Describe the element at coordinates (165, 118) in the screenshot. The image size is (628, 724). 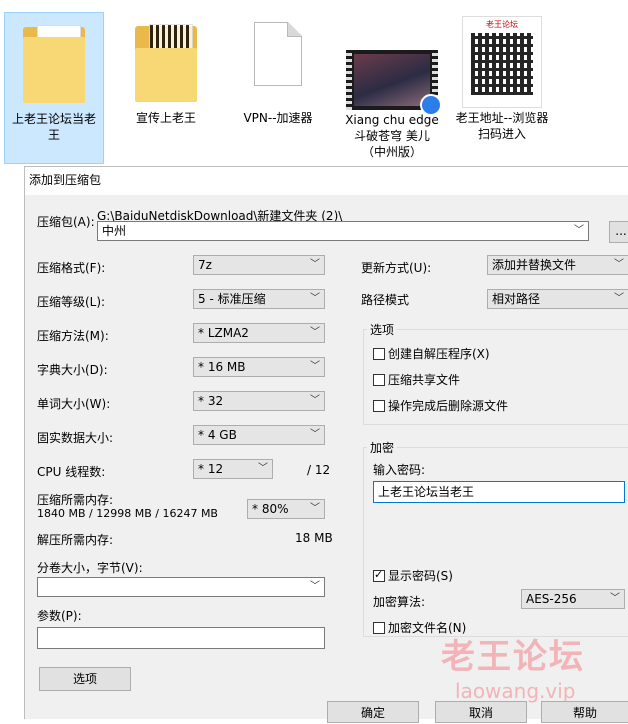
I see `desktop-icon-label: 宣传上老王` at that location.